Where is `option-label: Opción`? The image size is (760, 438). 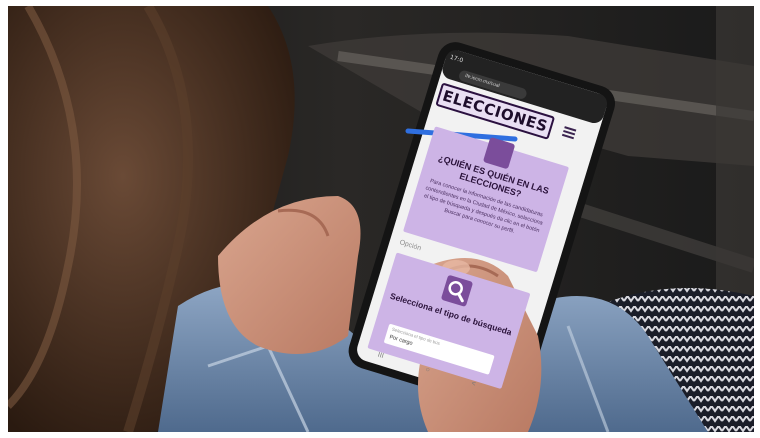 option-label: Opción is located at coordinates (410, 246).